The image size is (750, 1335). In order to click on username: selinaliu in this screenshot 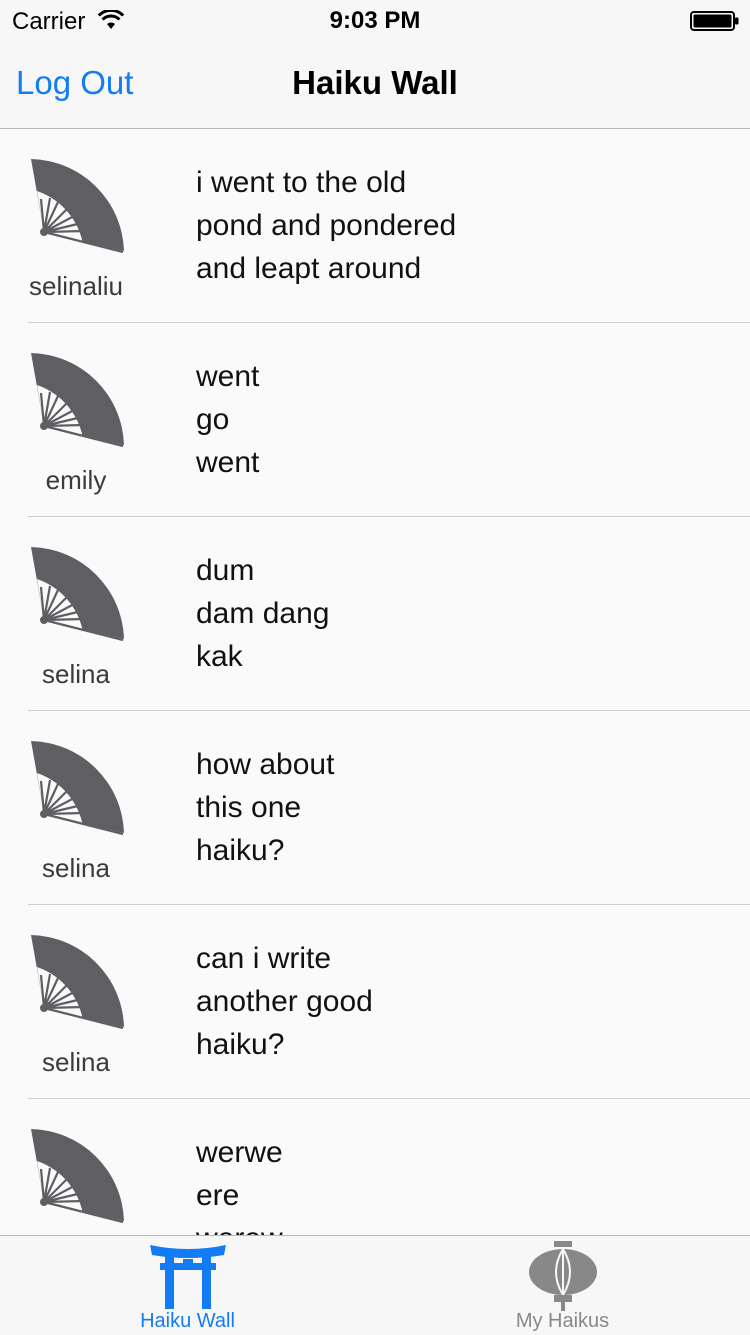, I will do `click(76, 286)`.